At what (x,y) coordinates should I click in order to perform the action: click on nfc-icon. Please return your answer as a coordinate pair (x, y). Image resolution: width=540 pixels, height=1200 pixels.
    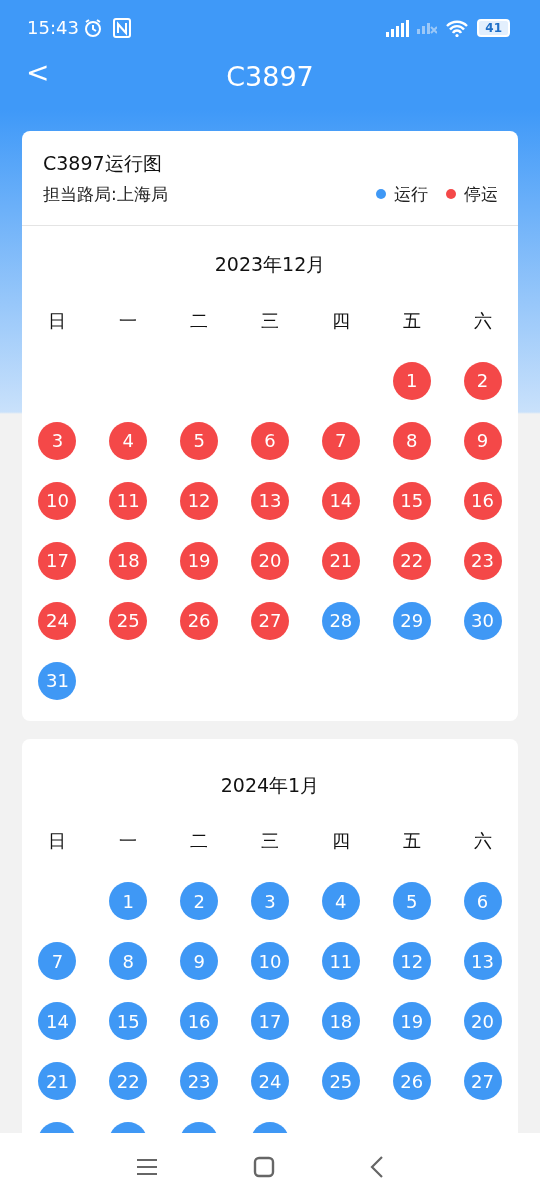
    Looking at the image, I should click on (121, 27).